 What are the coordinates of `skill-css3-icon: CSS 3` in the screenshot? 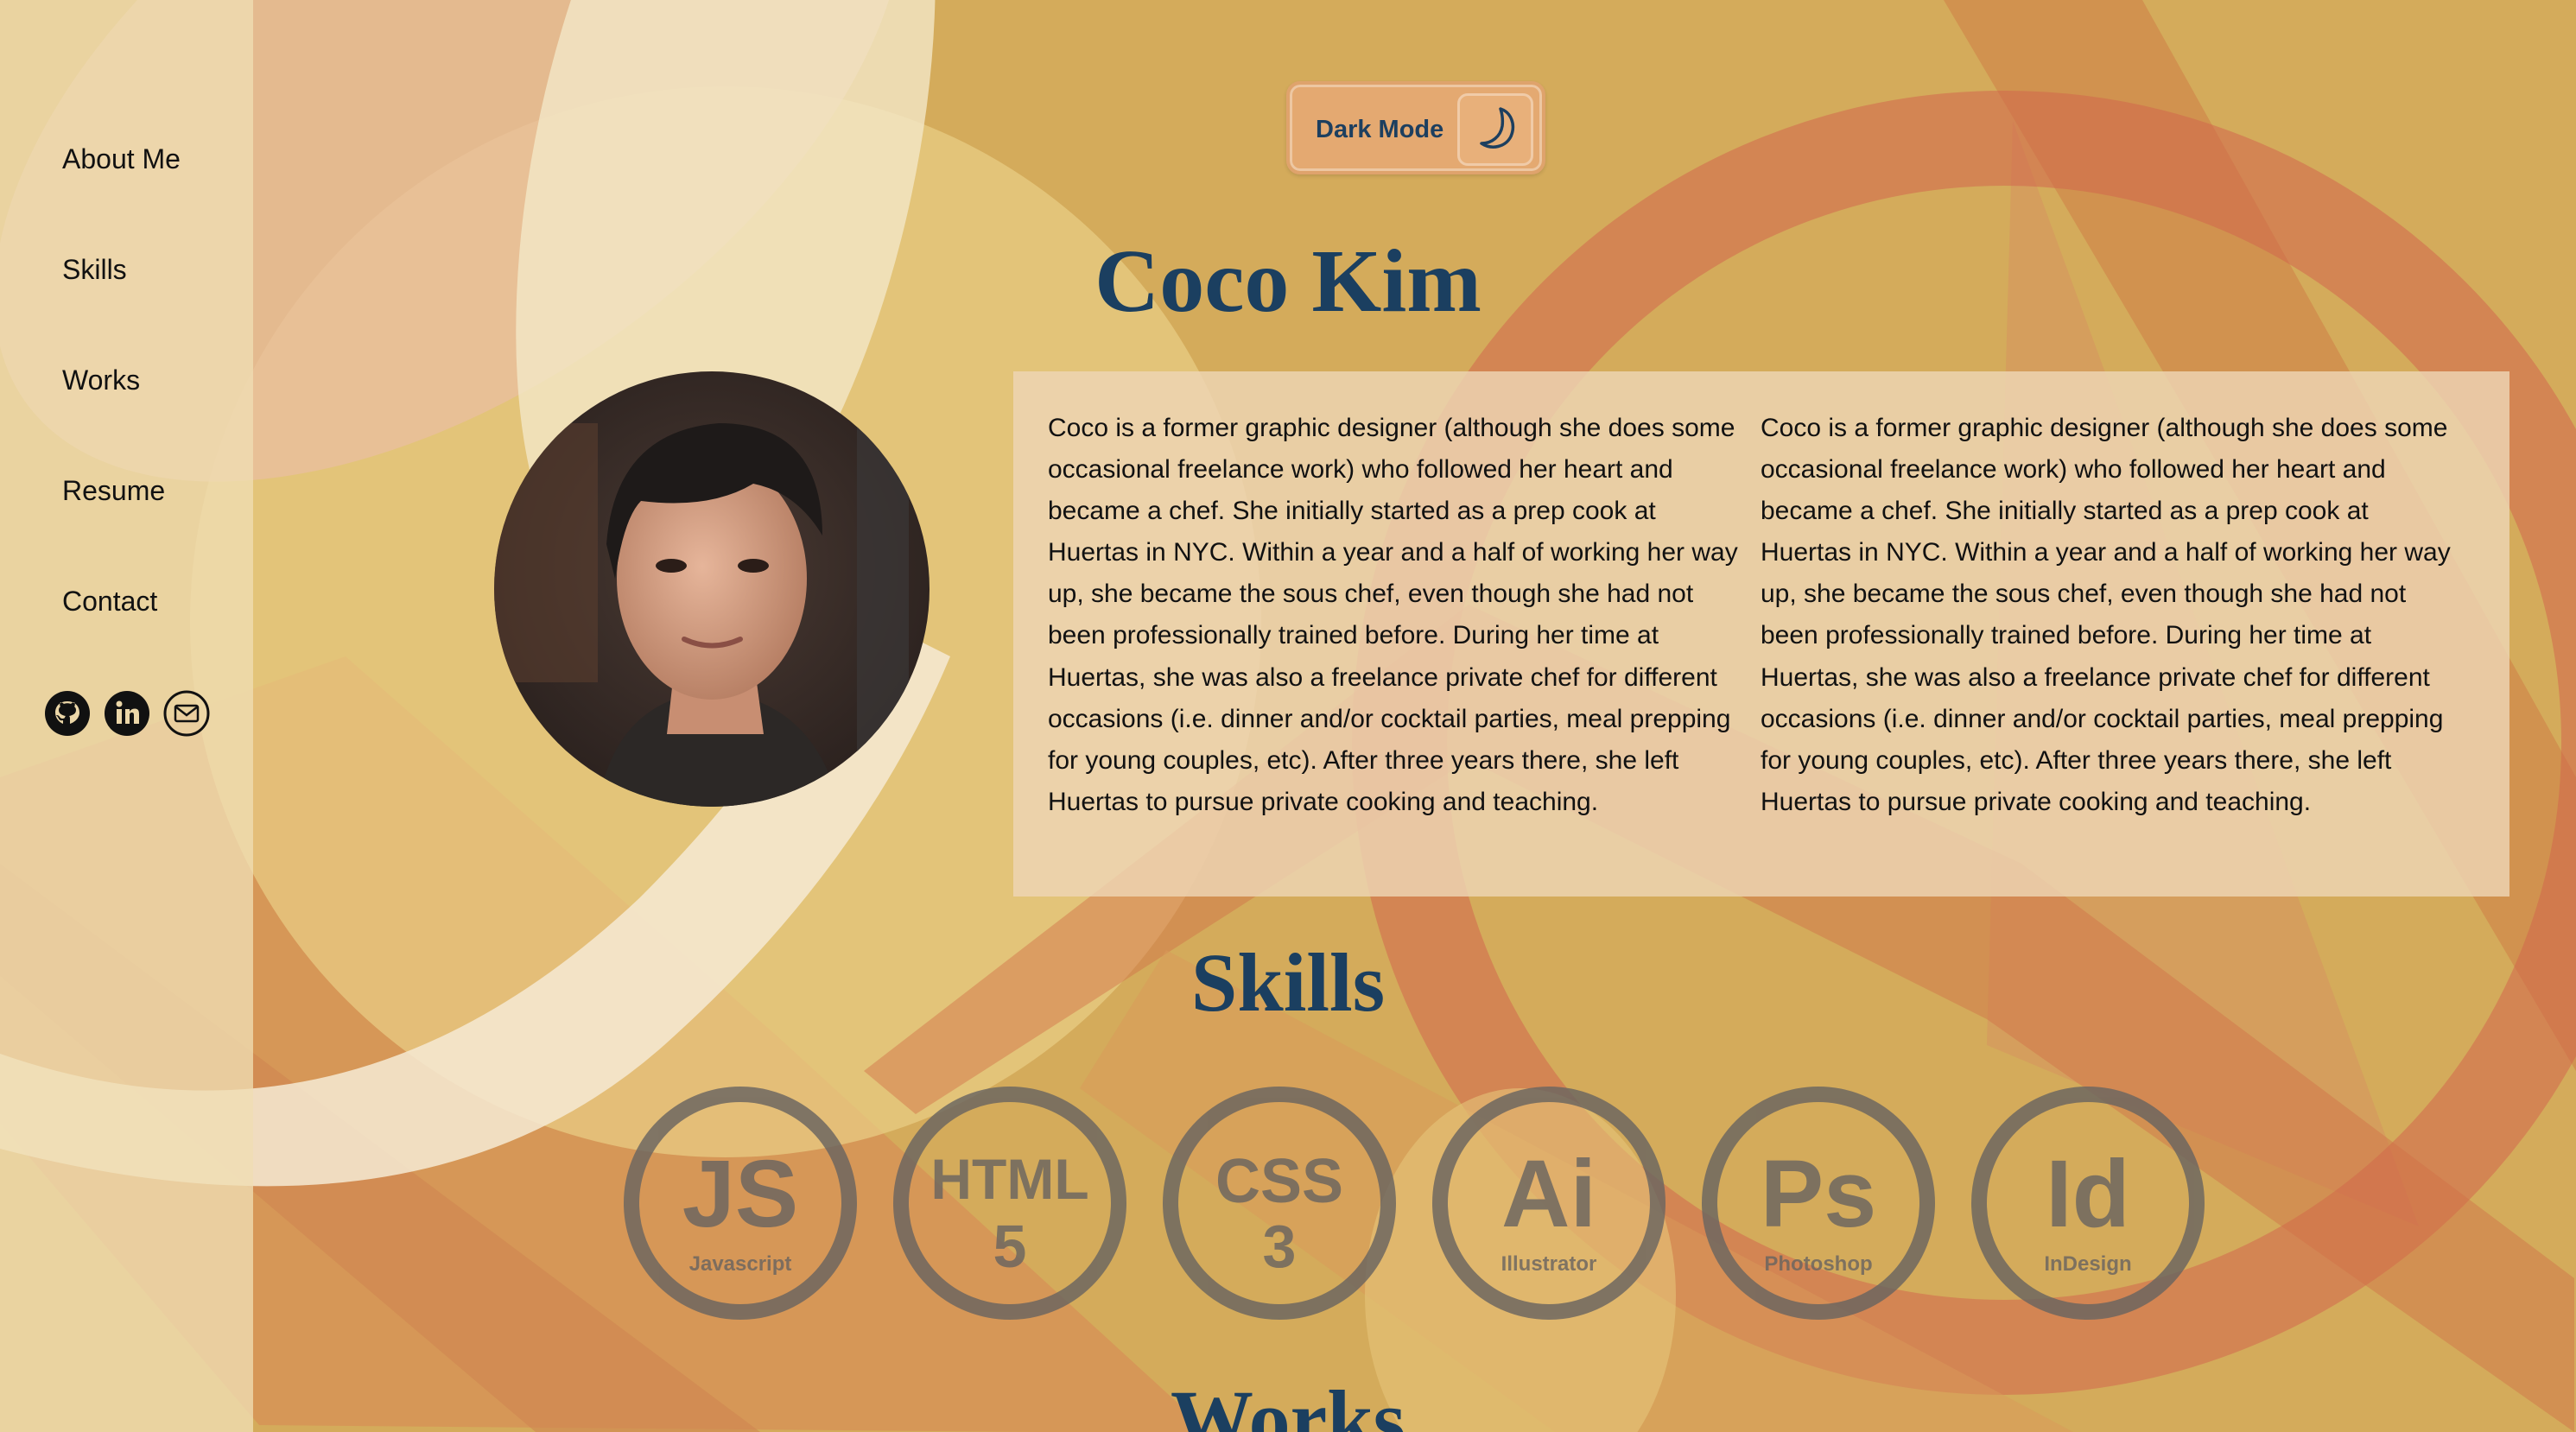 It's located at (1279, 1203).